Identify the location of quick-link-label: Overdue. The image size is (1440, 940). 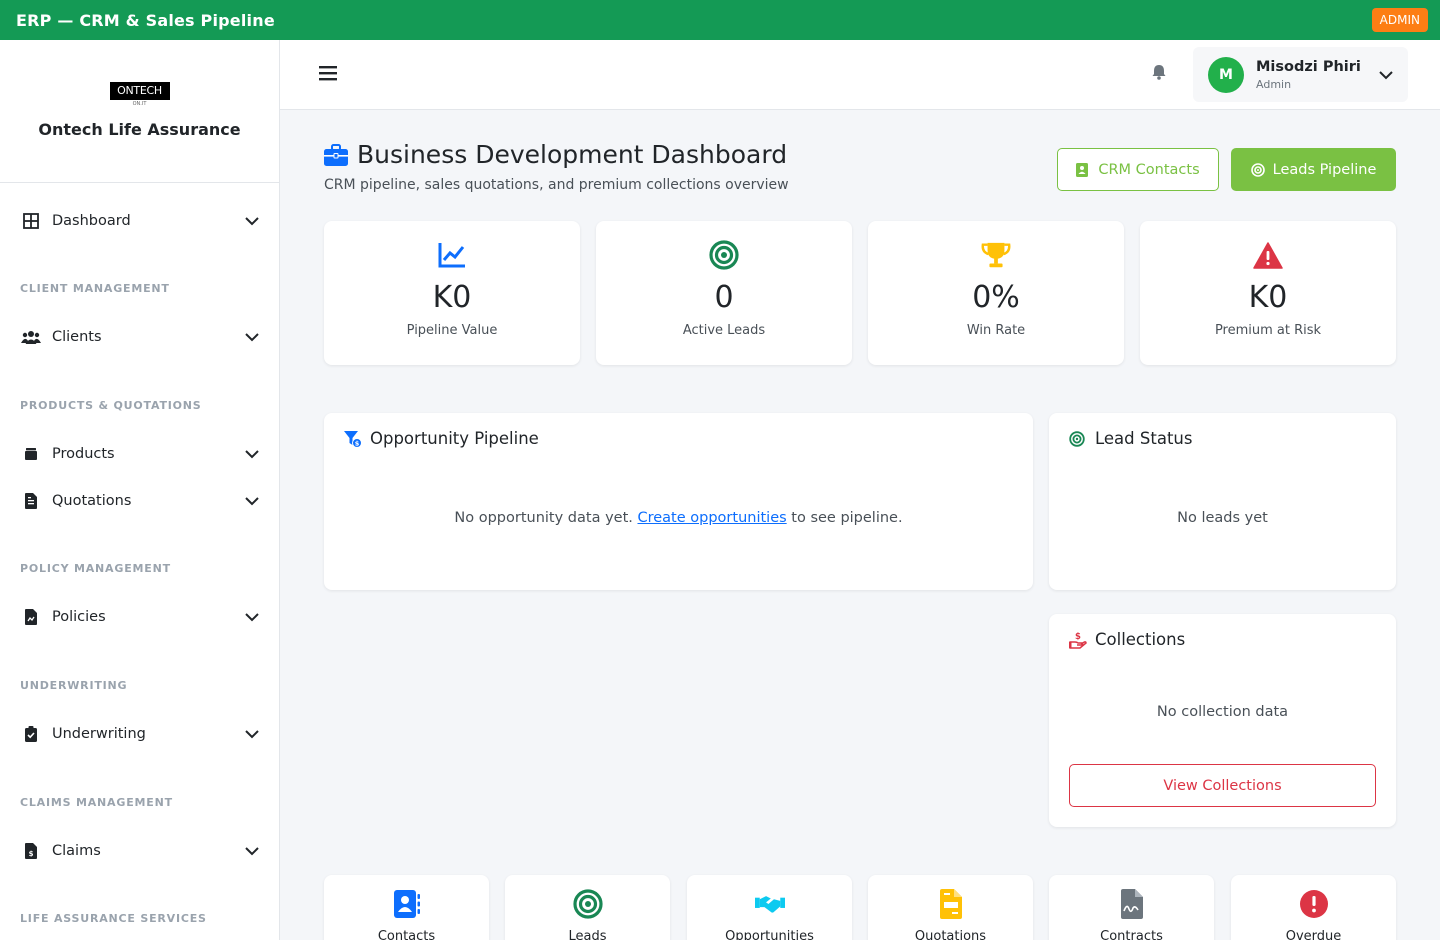
(1313, 934).